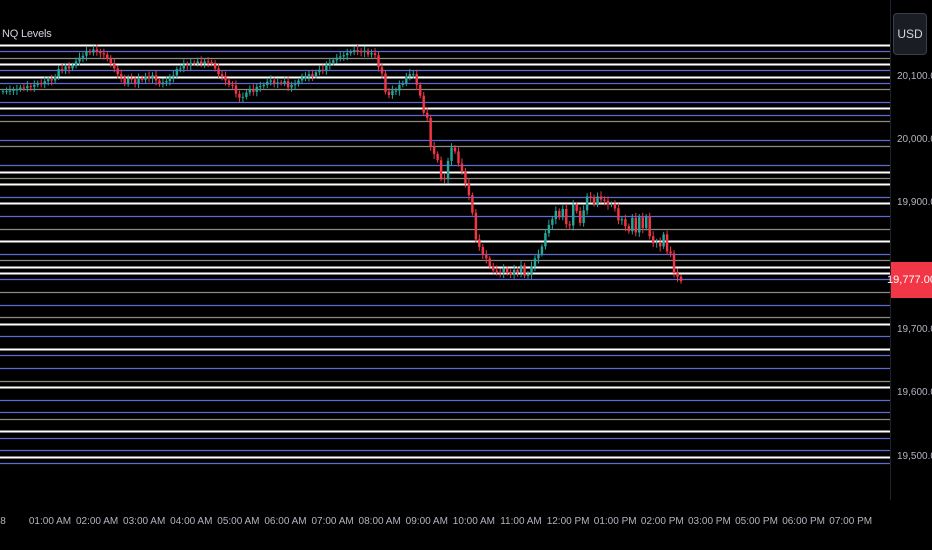 The width and height of the screenshot is (932, 550). I want to click on indicator-legend-label: NQ Levels, so click(27, 34).